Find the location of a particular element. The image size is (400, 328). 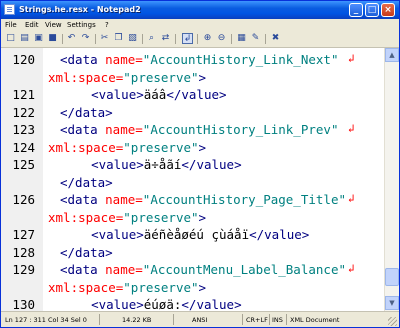

code-token: äéñèåøéú çùáåï is located at coordinates (196, 234).